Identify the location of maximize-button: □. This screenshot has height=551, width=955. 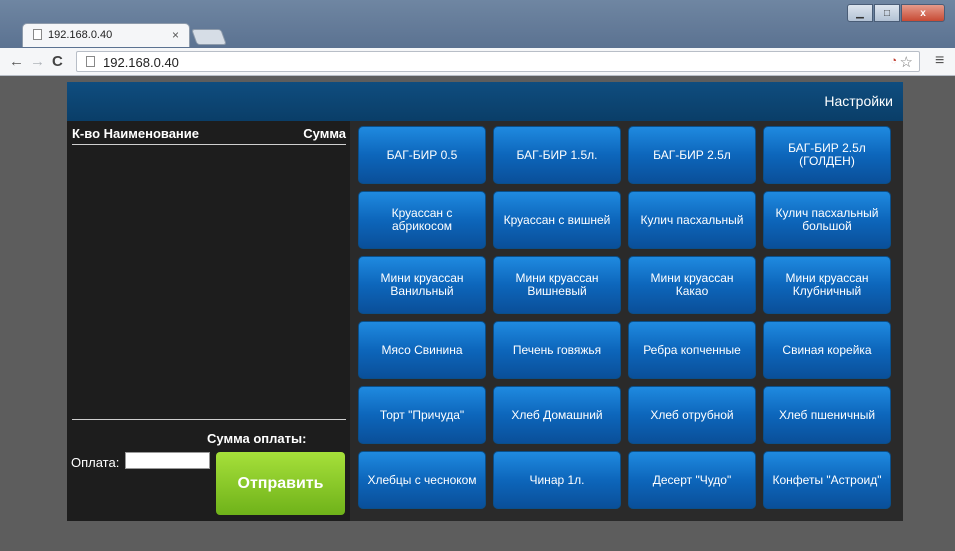
(887, 13).